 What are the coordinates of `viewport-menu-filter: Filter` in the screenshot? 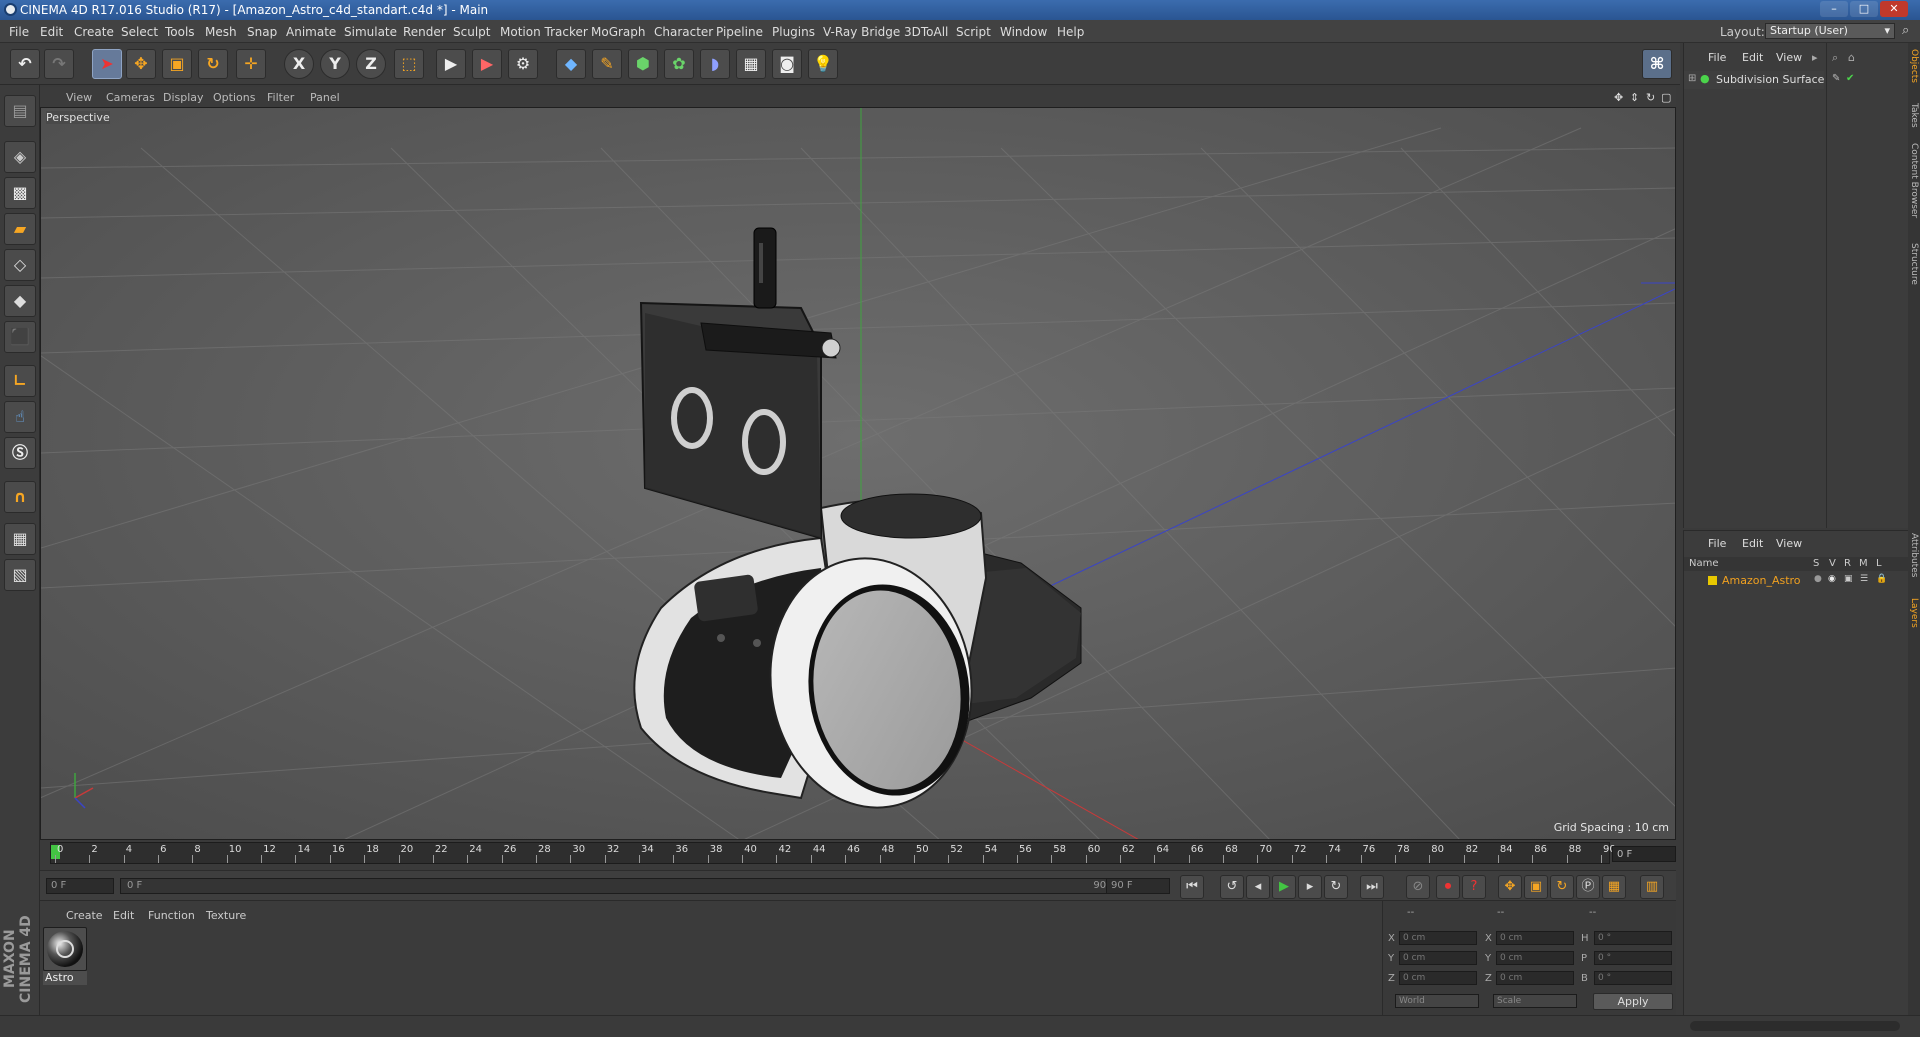 It's located at (280, 97).